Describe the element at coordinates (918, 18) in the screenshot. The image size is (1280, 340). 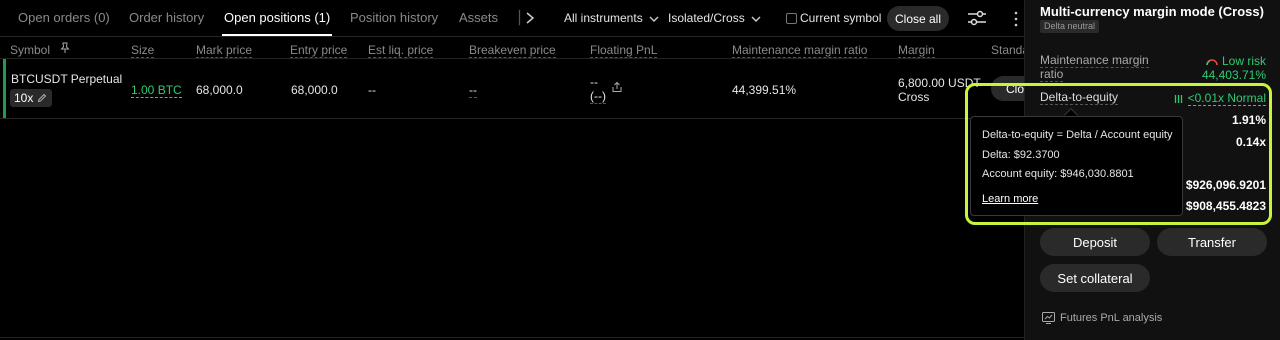
I see `close-all-button: Close all` at that location.